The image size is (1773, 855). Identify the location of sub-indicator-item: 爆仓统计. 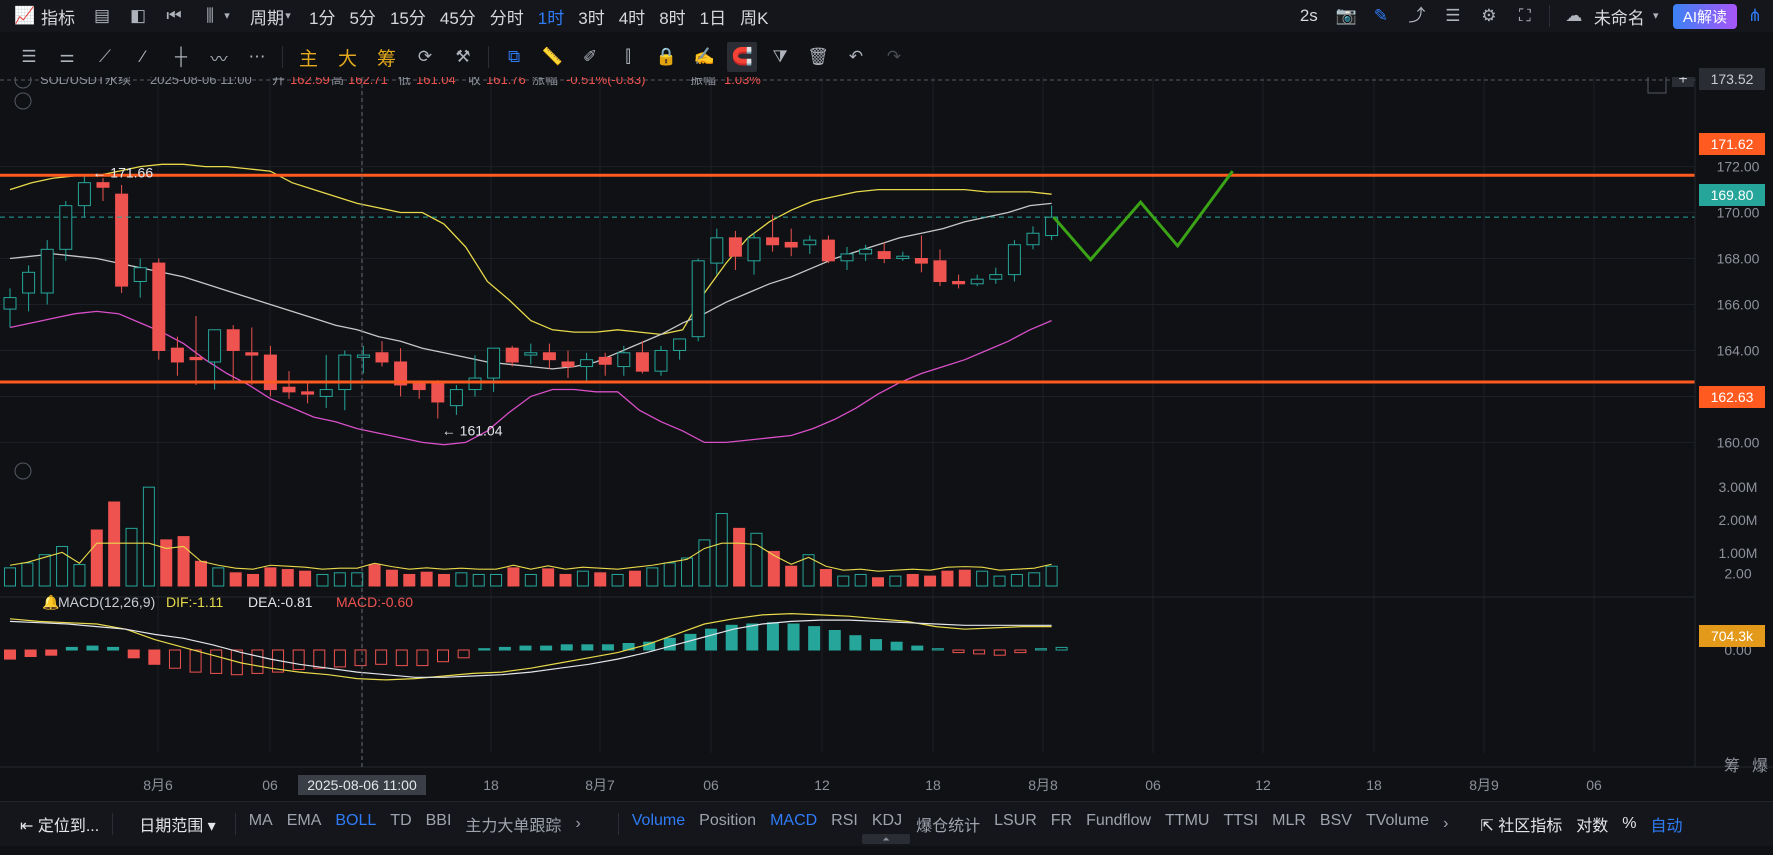
(948, 824).